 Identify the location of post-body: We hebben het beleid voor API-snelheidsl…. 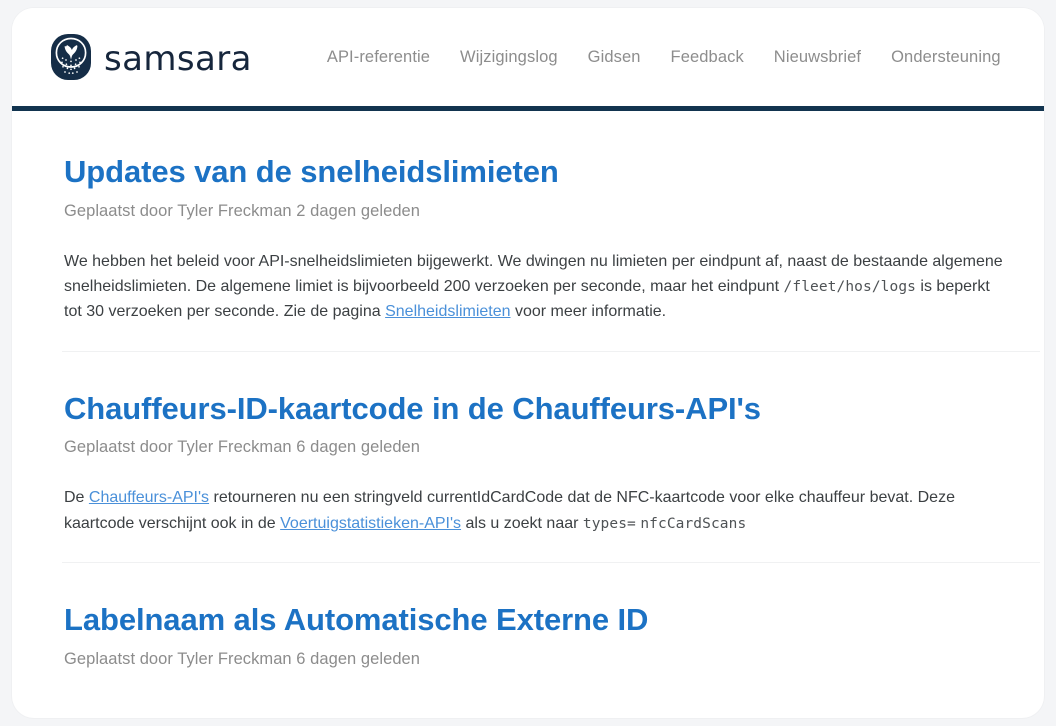
(534, 287).